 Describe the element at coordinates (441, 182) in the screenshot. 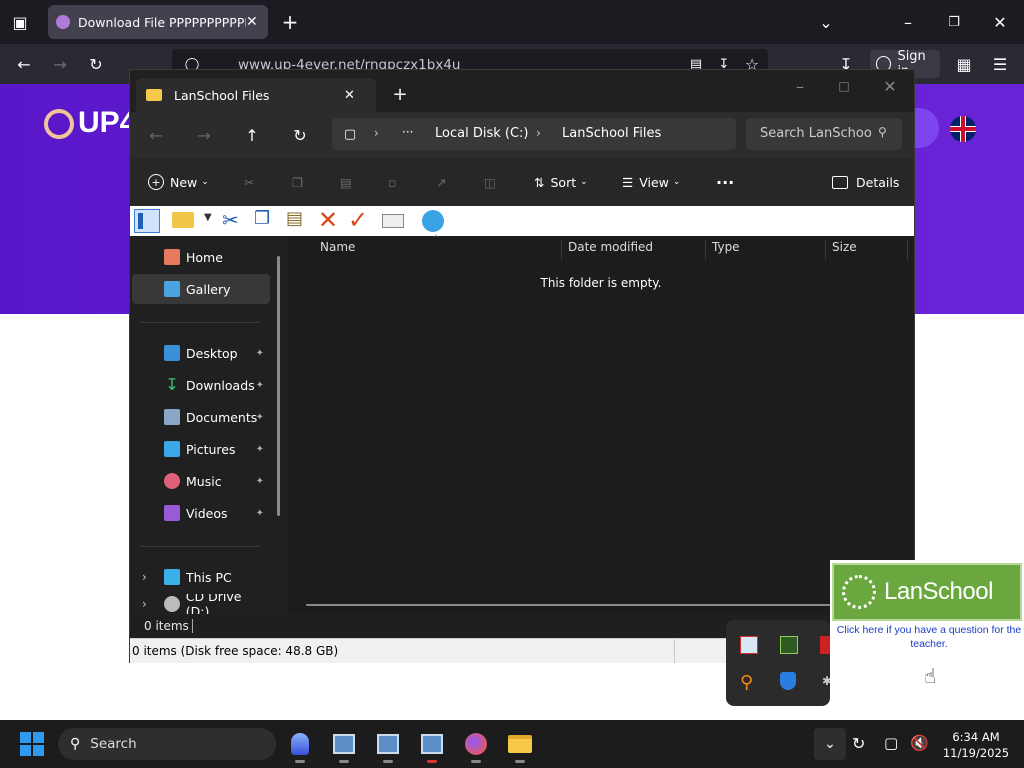

I see `share-icon: ↗` at that location.